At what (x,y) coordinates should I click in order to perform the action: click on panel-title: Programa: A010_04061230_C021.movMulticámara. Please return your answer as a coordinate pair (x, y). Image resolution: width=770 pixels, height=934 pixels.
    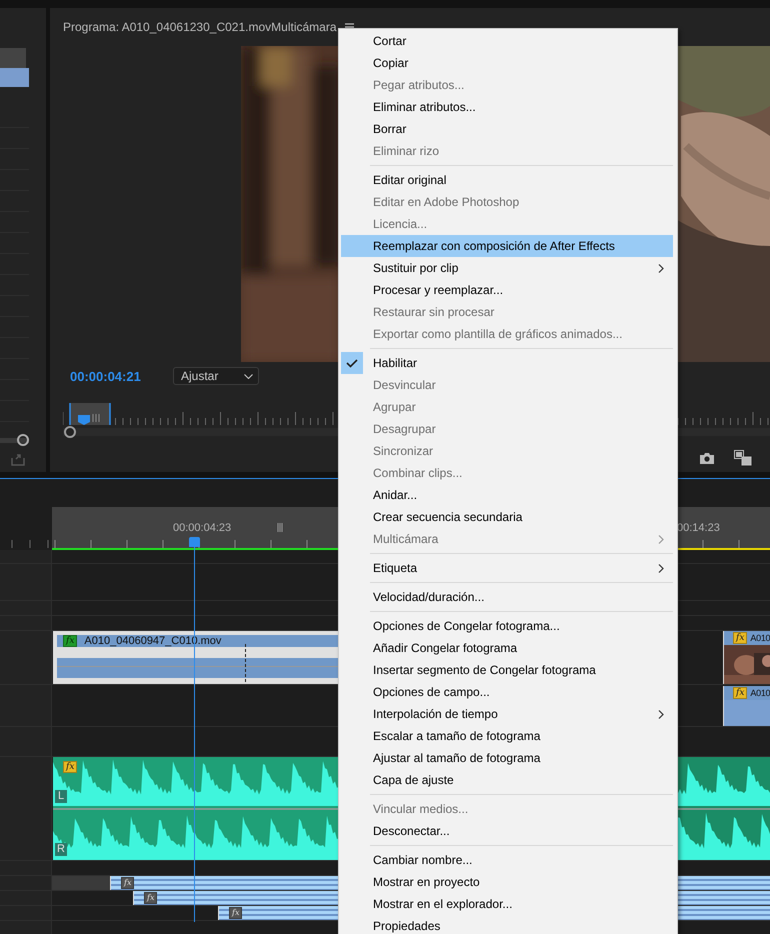
    Looking at the image, I should click on (199, 27).